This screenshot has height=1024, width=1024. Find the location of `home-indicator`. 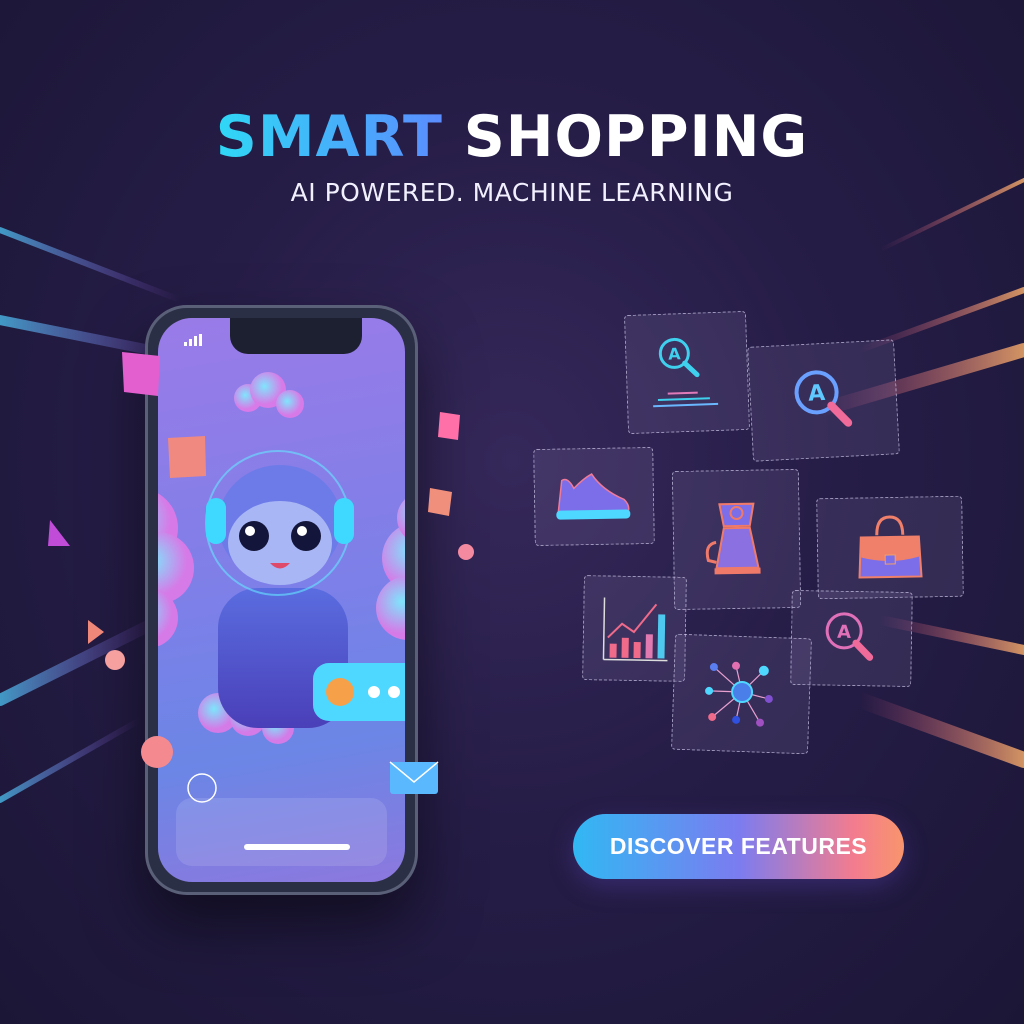

home-indicator is located at coordinates (297, 847).